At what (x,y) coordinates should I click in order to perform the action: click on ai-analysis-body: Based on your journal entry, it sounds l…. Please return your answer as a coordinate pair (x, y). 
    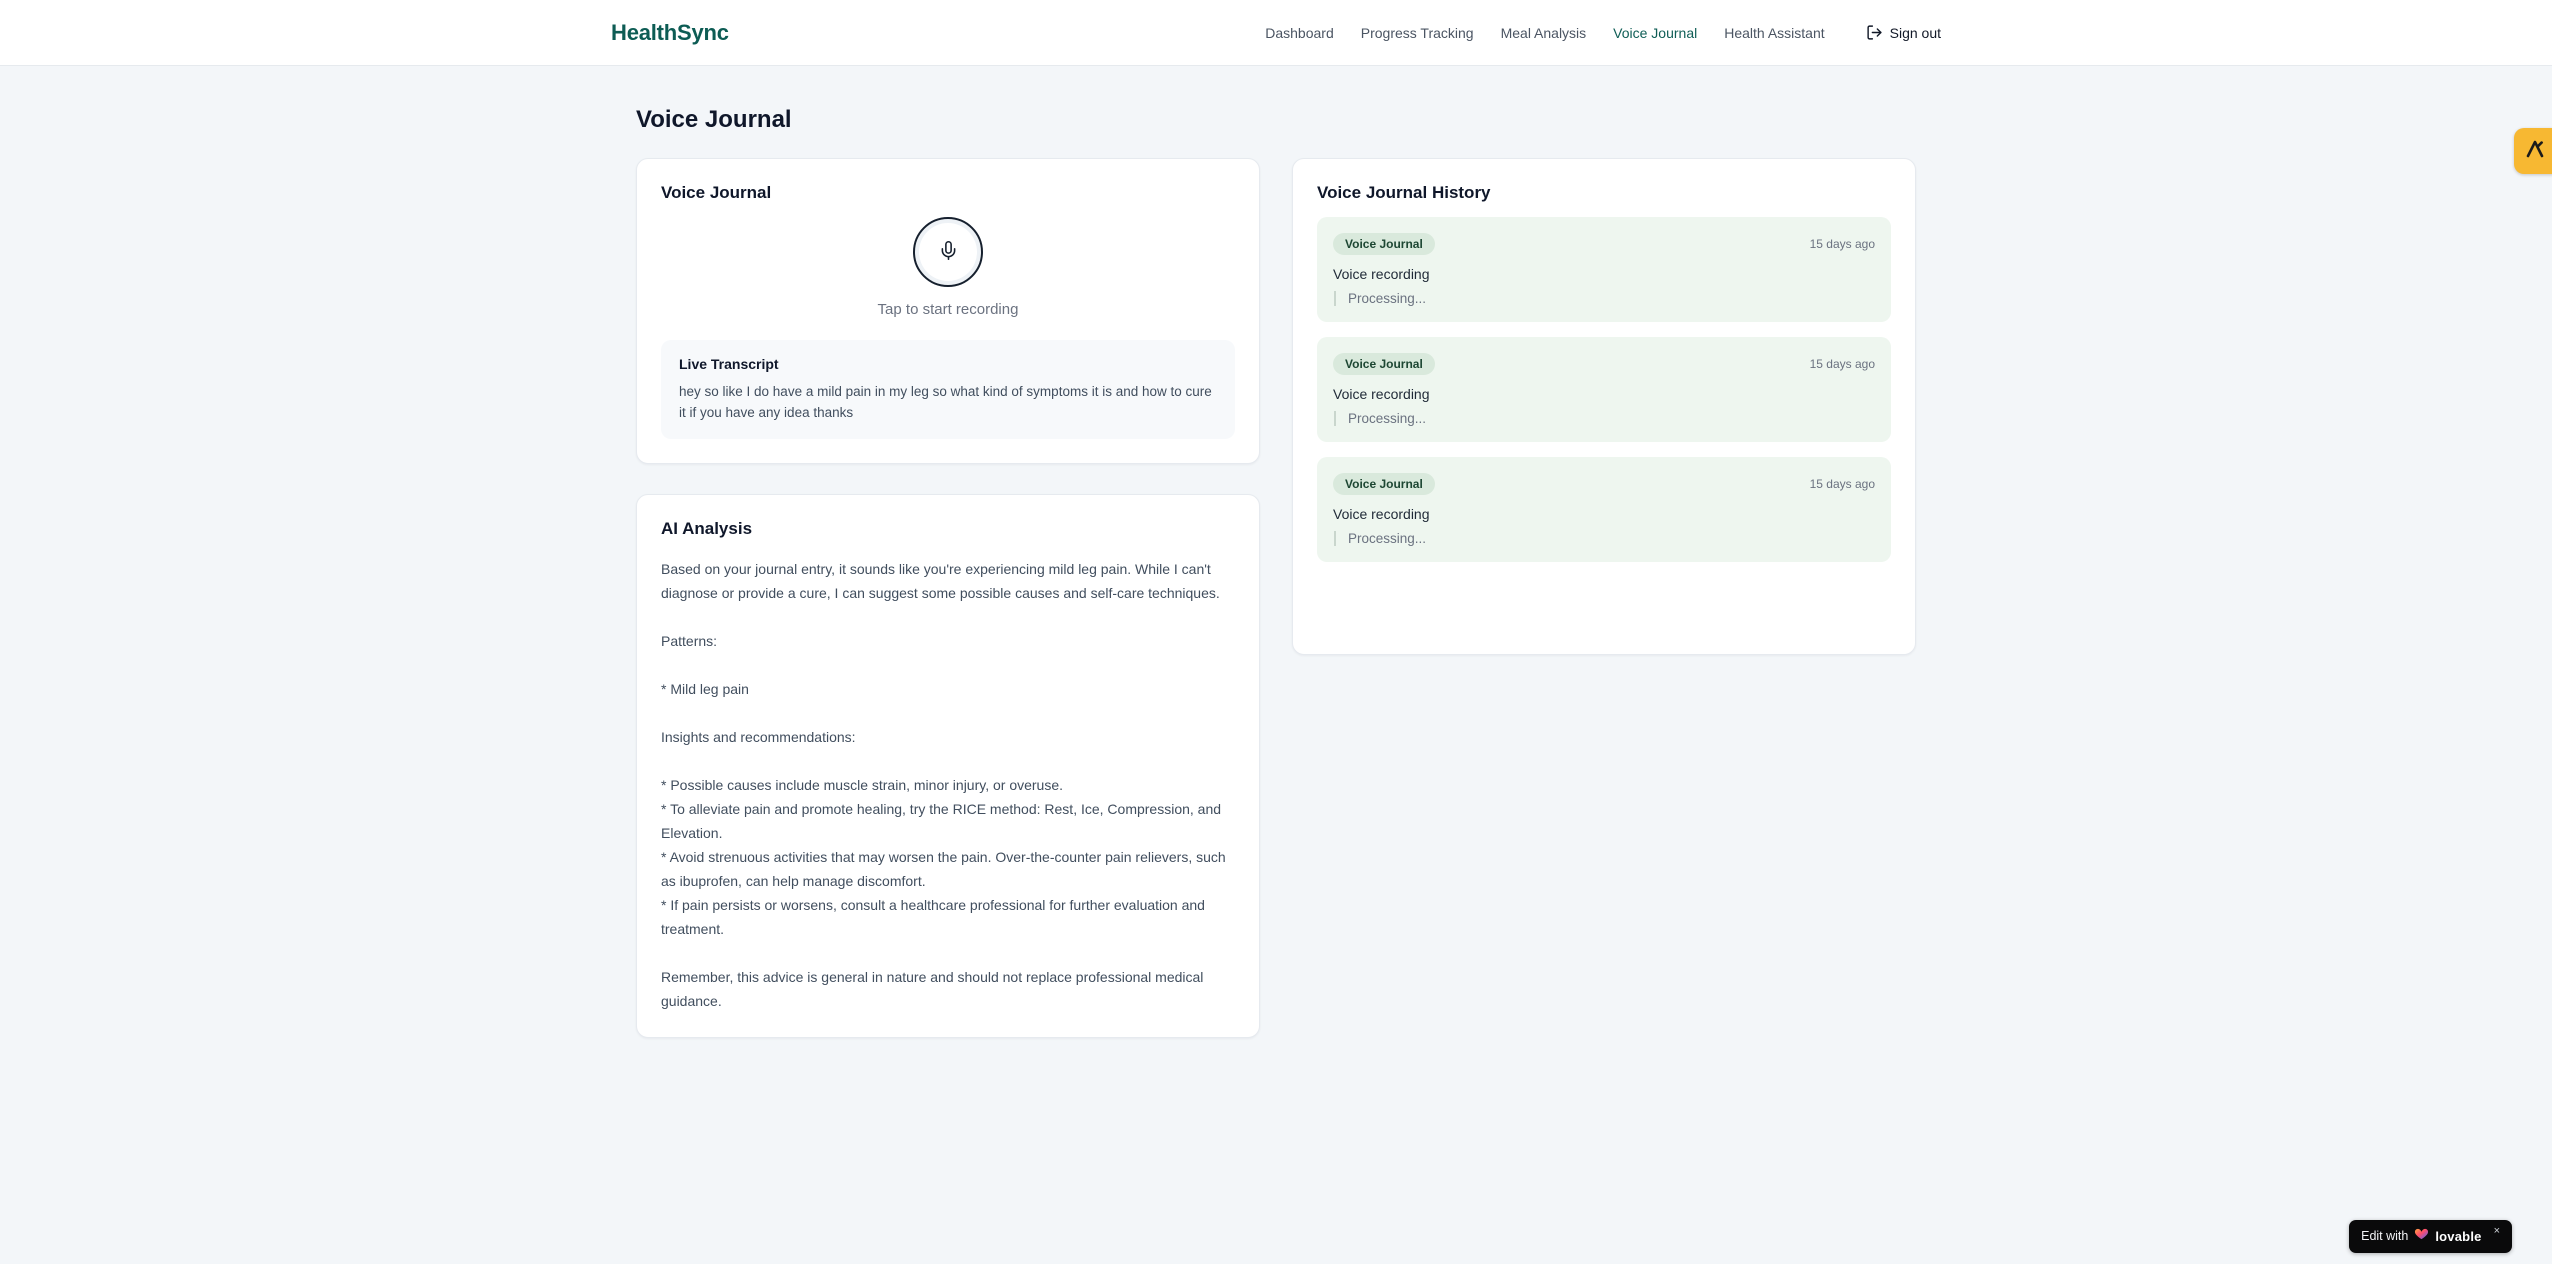
    Looking at the image, I should click on (948, 785).